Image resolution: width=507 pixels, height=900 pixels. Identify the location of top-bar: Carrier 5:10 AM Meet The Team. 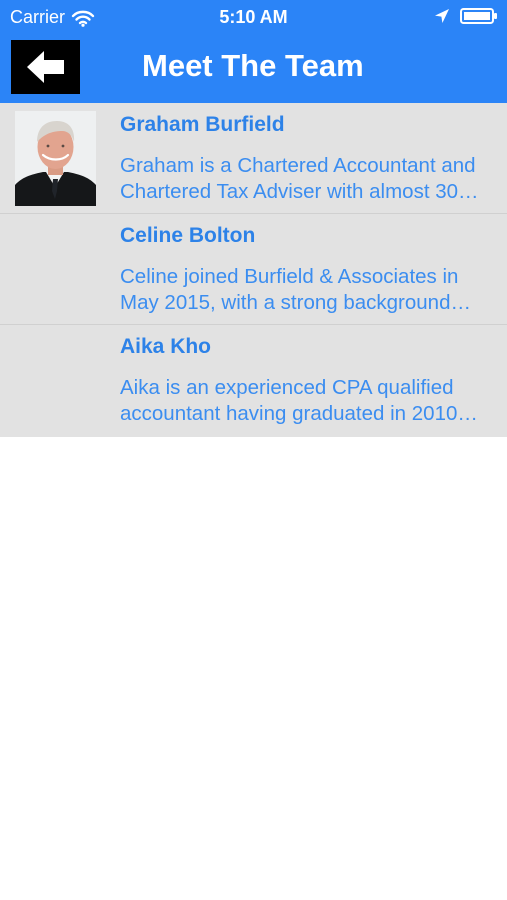
(253, 51).